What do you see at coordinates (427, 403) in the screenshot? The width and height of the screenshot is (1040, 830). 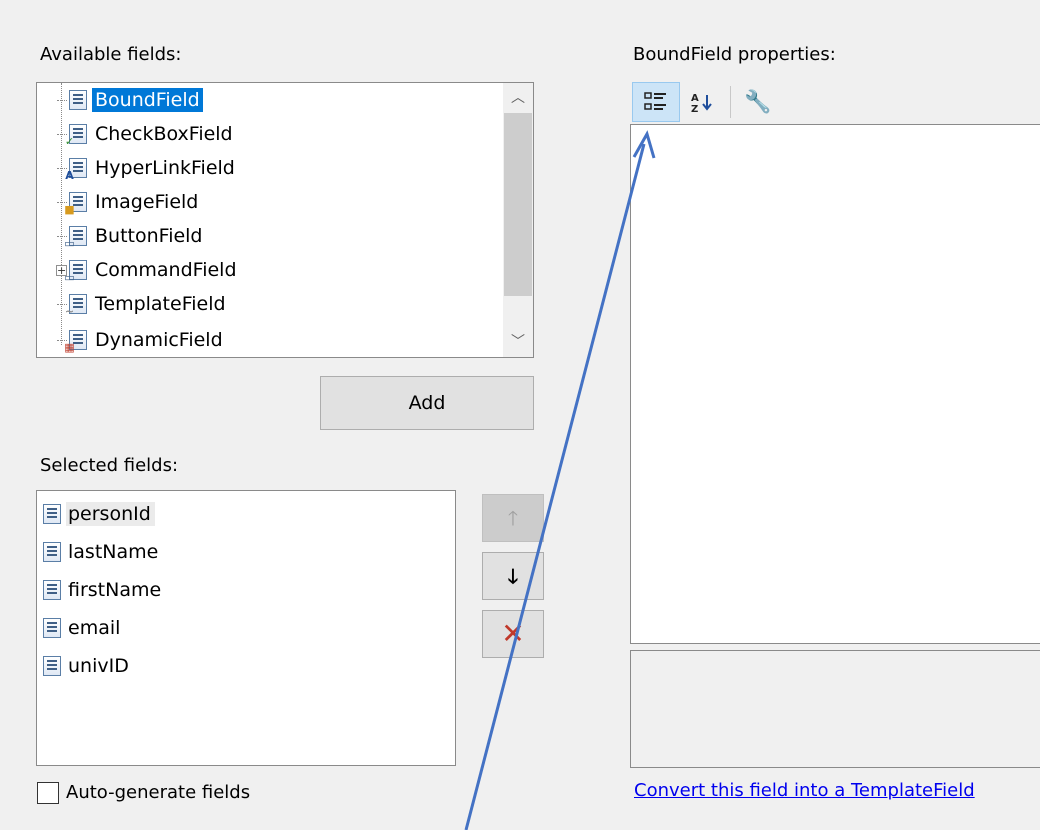 I see `add-button: Add` at bounding box center [427, 403].